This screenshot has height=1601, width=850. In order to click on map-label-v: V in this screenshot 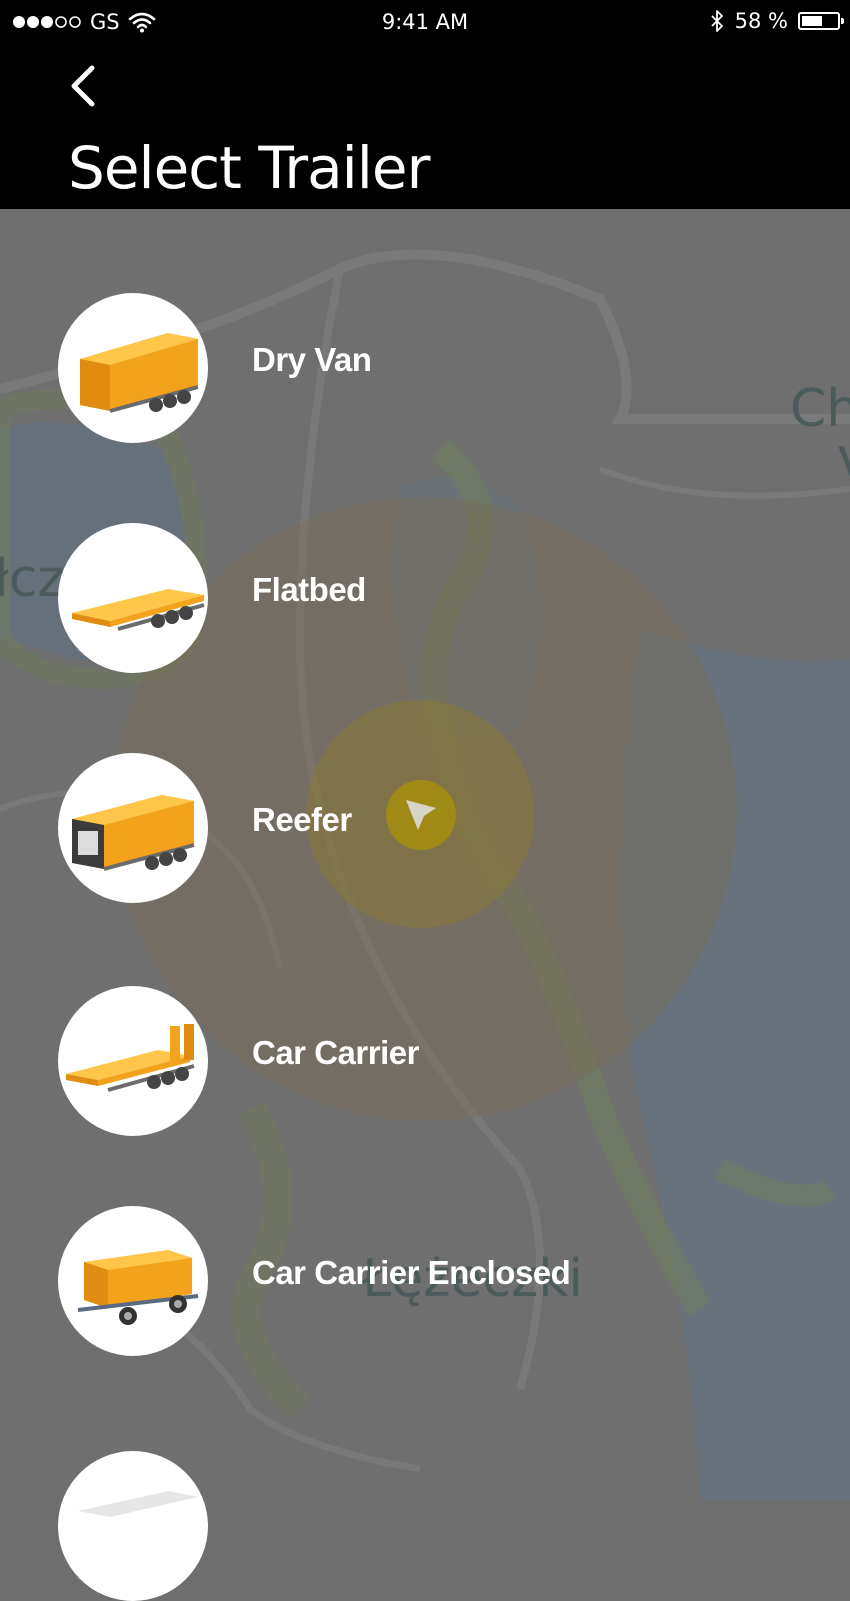, I will do `click(844, 467)`.